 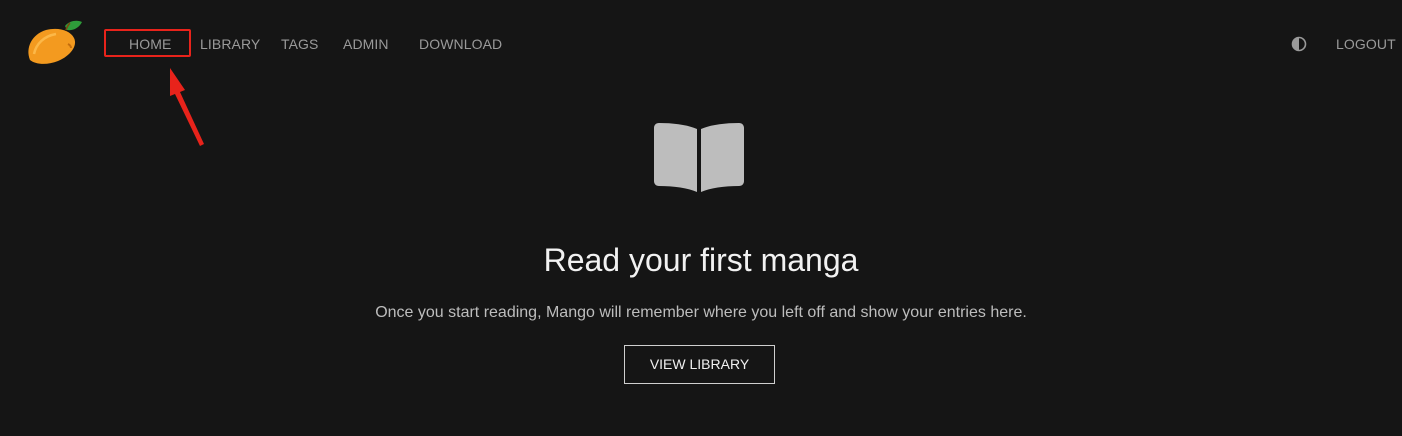 What do you see at coordinates (150, 44) in the screenshot?
I see `nav-home: HOME` at bounding box center [150, 44].